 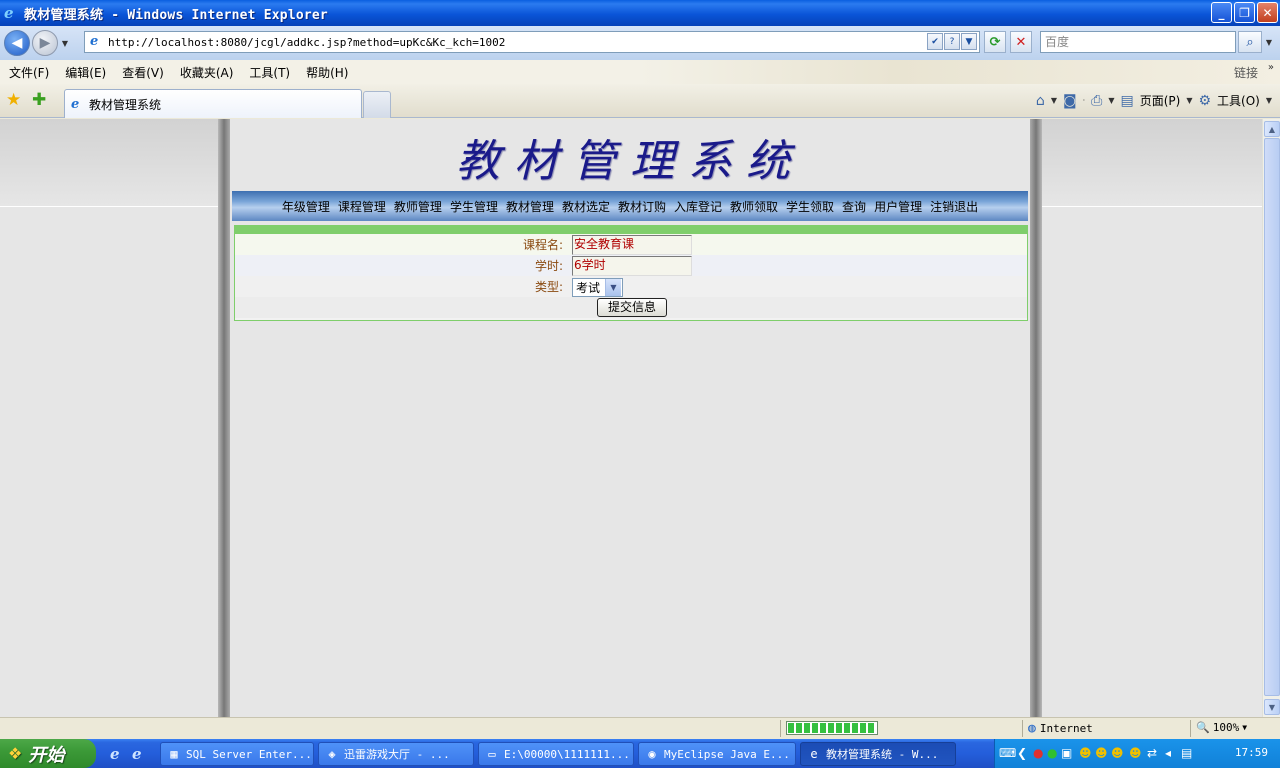 I want to click on course-name-label: 课程名:, so click(x=542, y=245).